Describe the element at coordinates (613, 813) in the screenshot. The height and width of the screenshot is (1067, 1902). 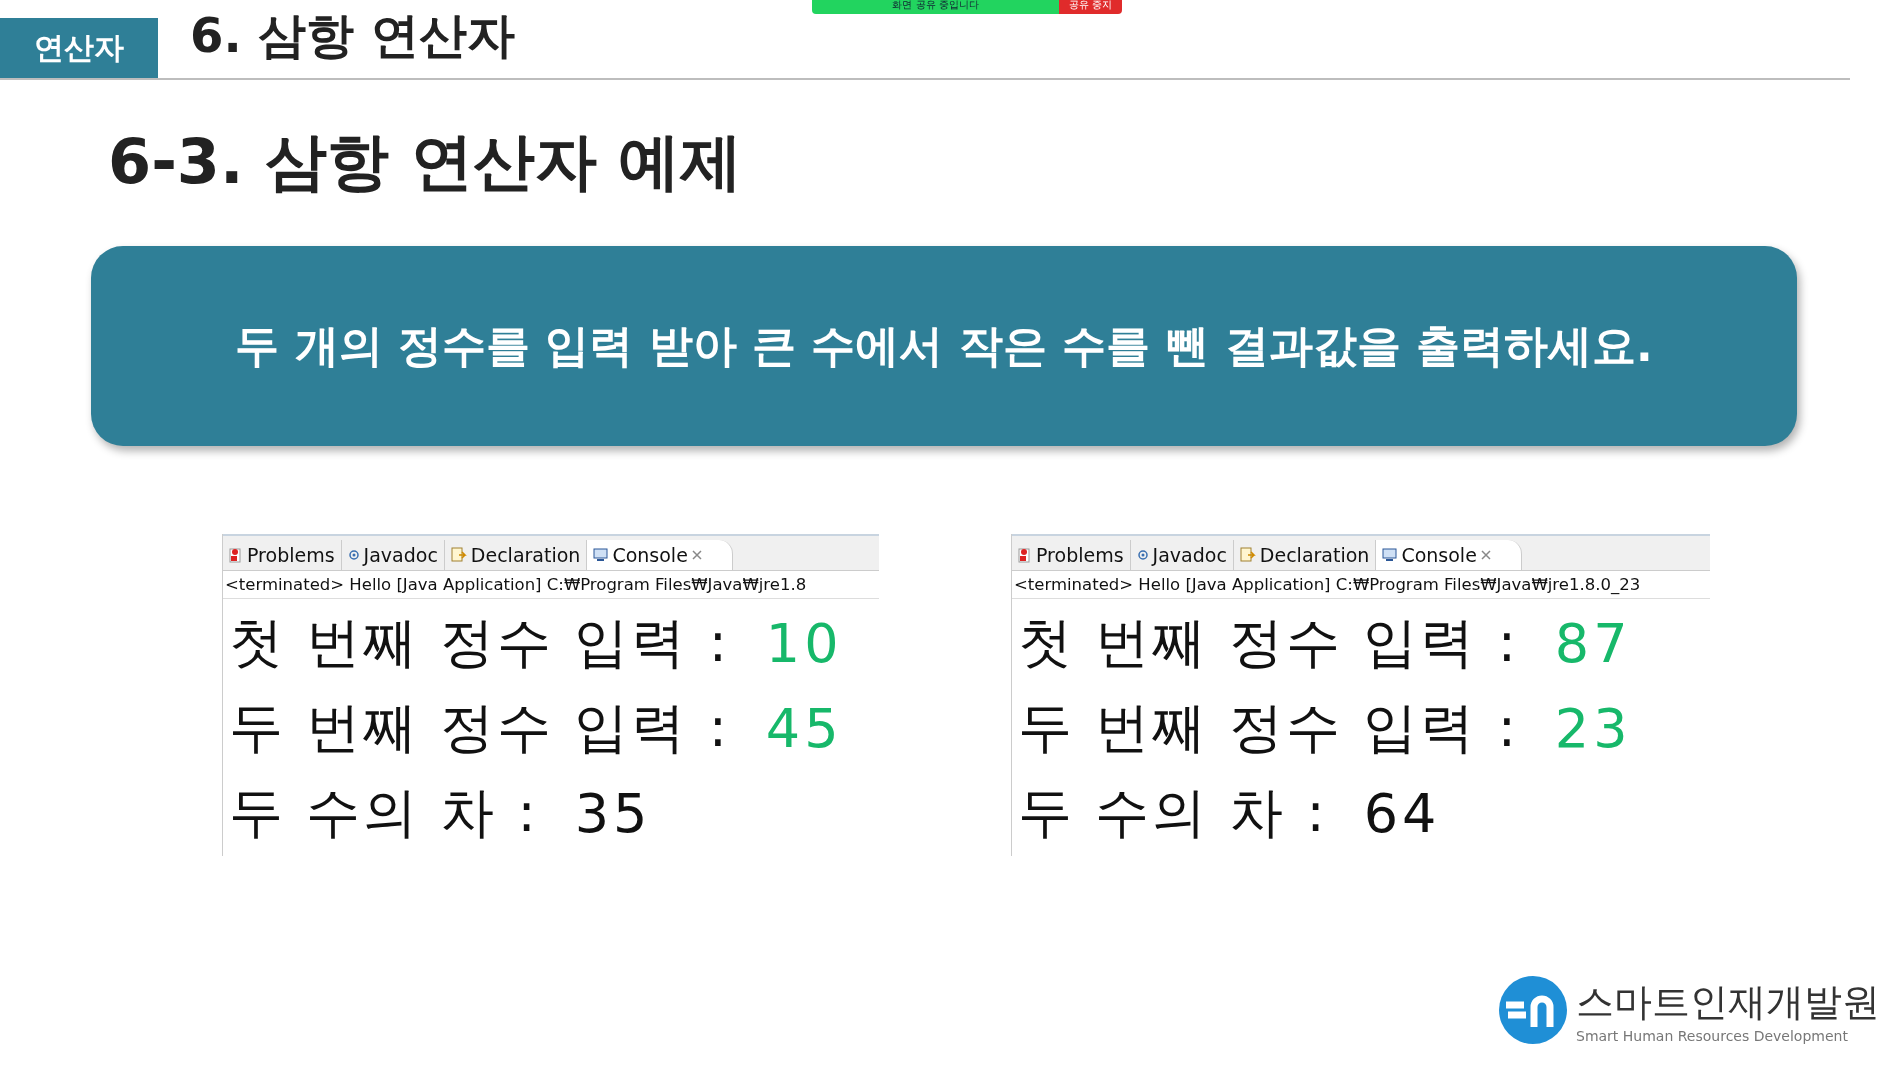
I see `console-value: 35` at that location.